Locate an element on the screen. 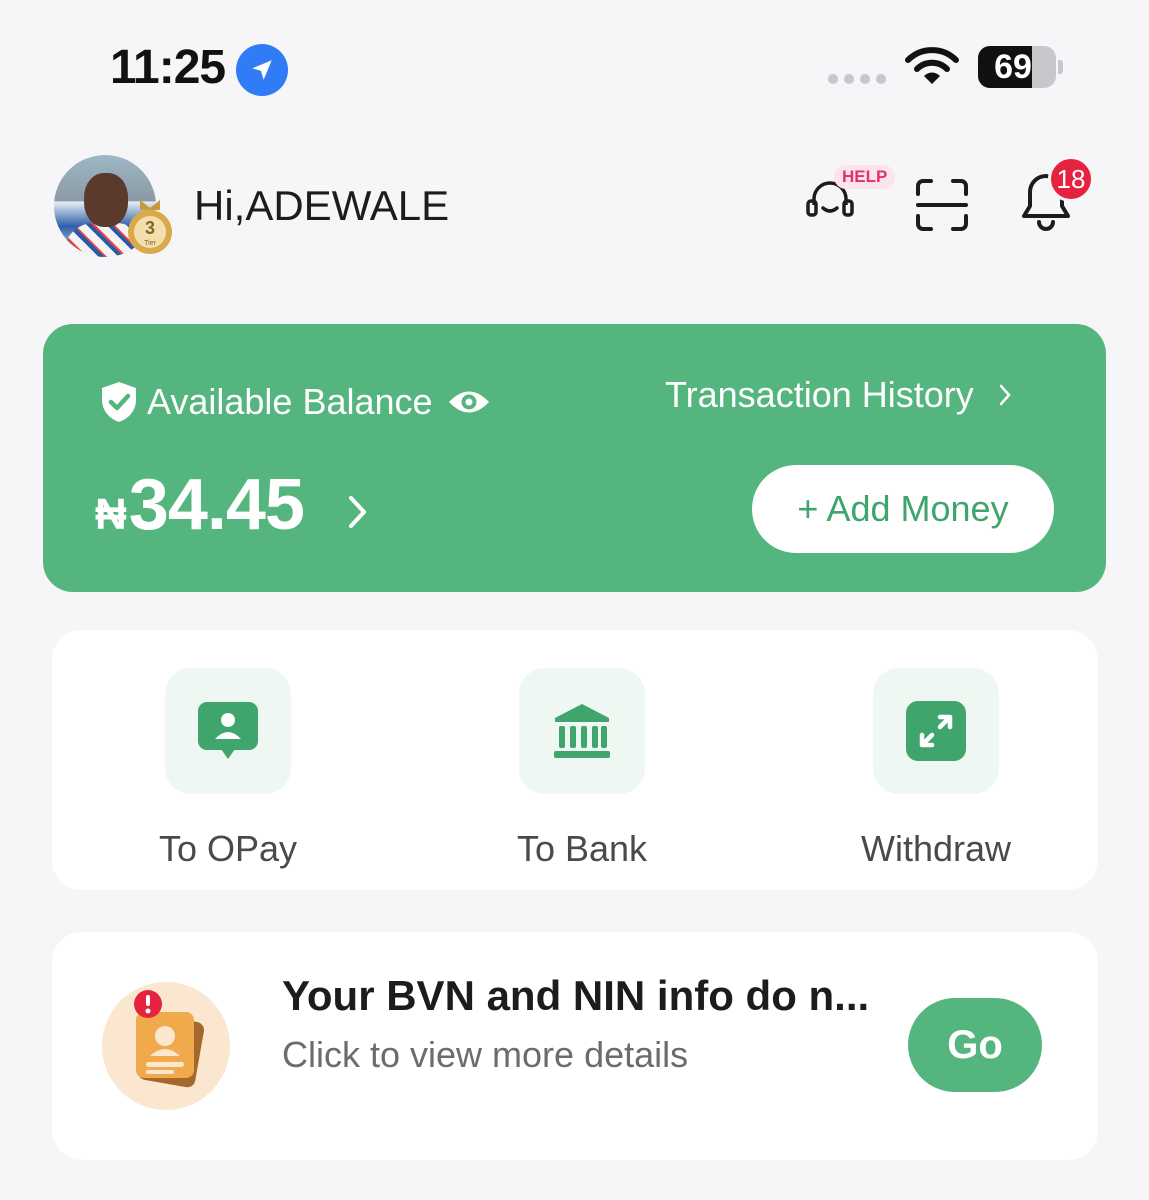 This screenshot has width=1149, height=1200. transaction-history-link: Transaction History is located at coordinates (838, 395).